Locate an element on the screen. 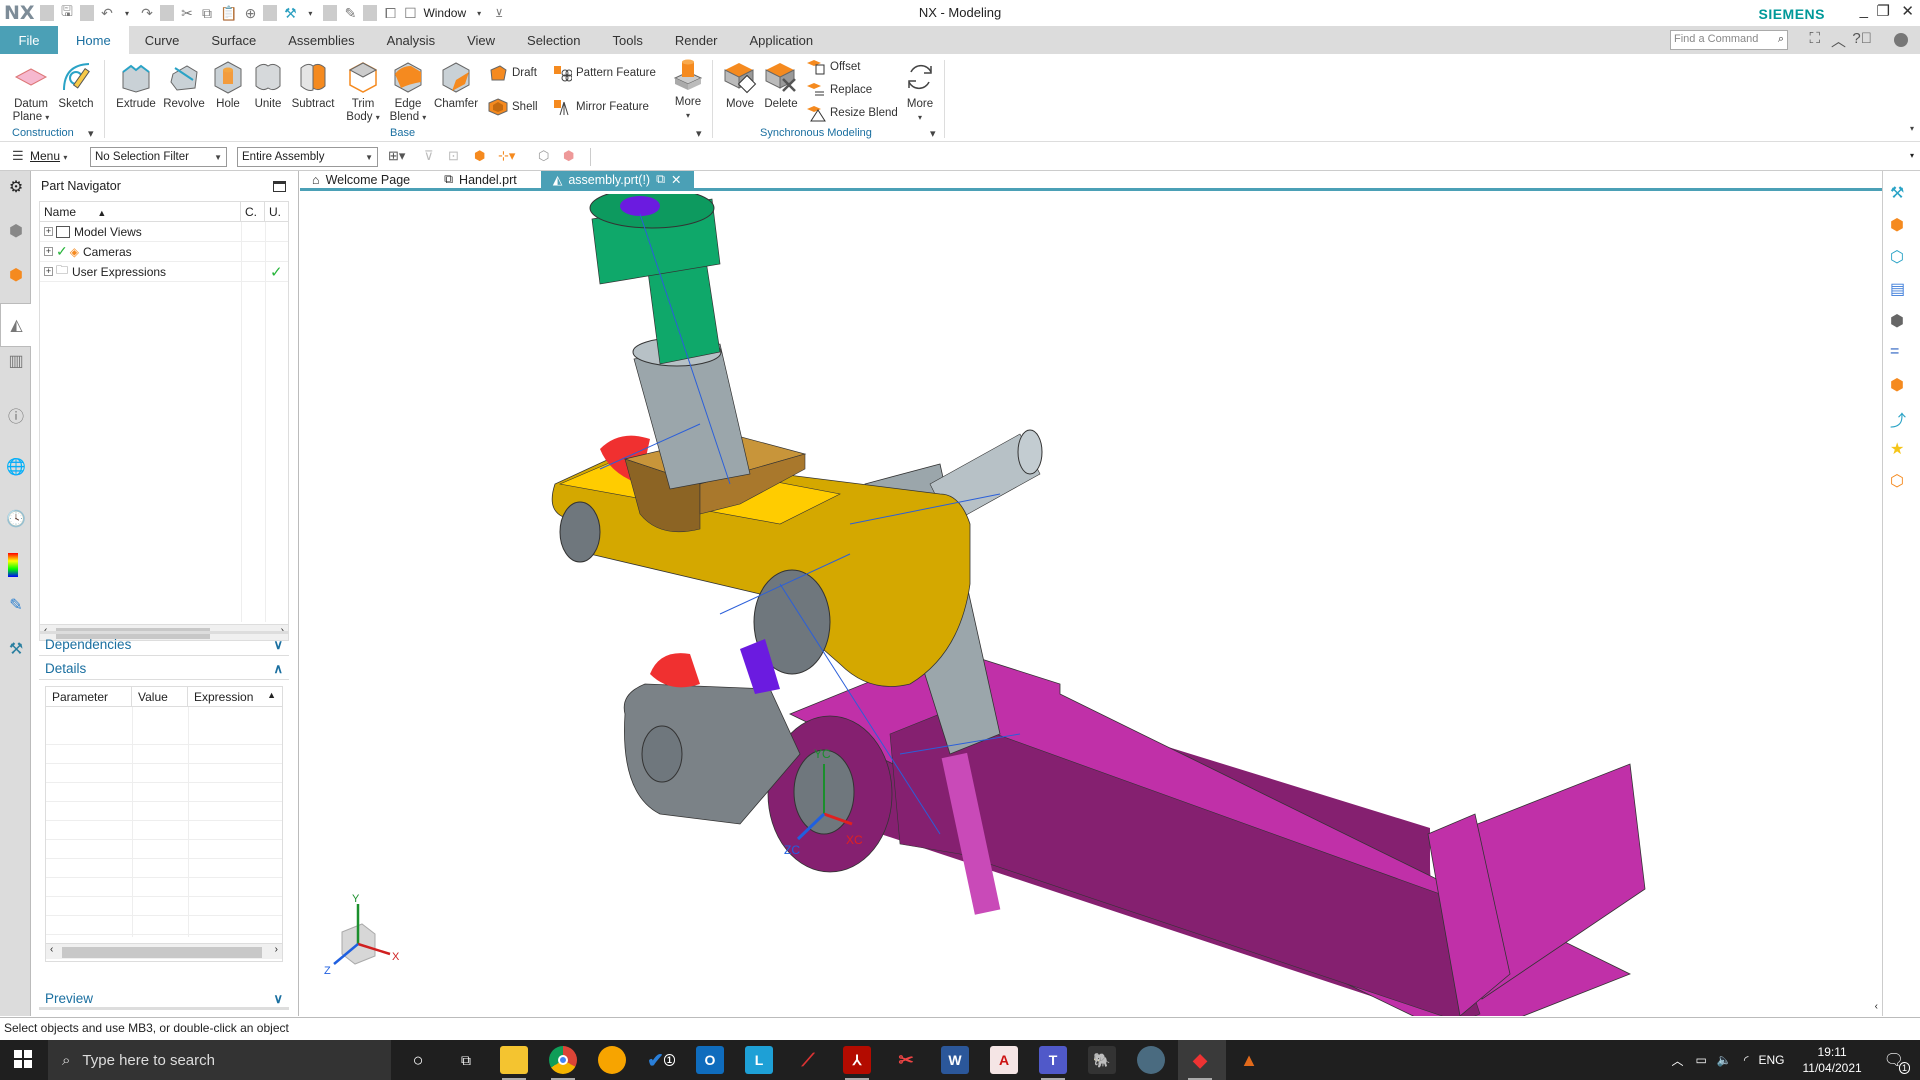  redo-icon: ↷ is located at coordinates (147, 13).